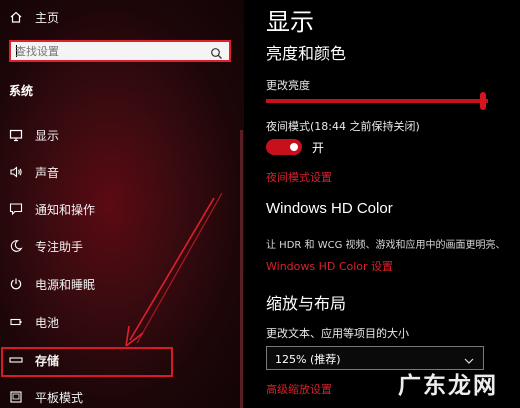  I want to click on search-box, so click(120, 51).